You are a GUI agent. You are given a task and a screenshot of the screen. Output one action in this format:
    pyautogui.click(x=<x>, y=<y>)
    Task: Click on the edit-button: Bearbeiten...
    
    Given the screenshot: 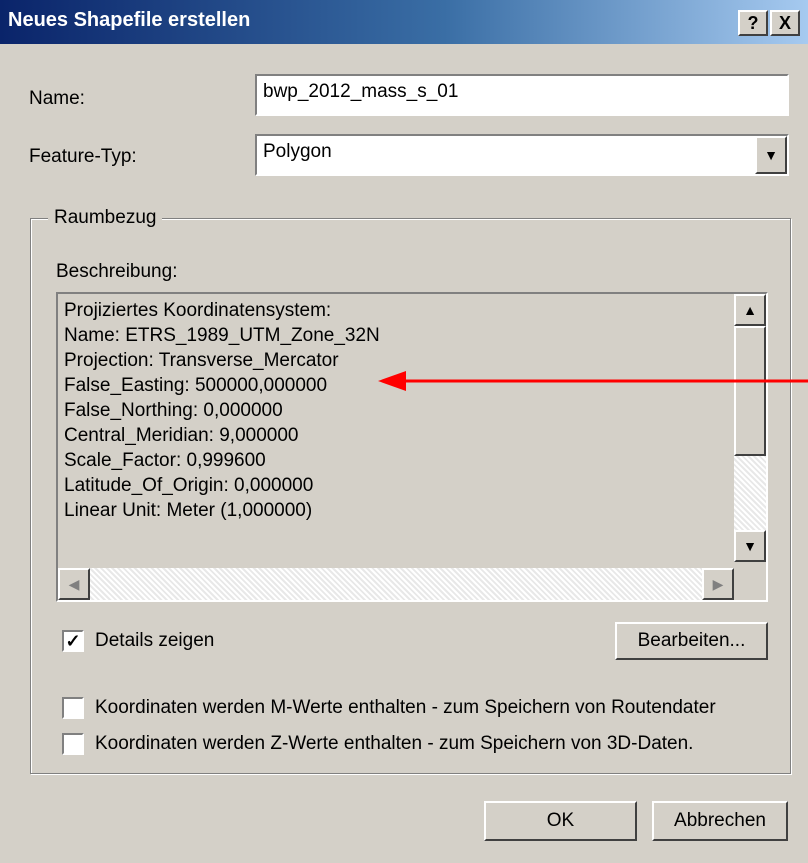 What is the action you would take?
    pyautogui.click(x=691, y=641)
    